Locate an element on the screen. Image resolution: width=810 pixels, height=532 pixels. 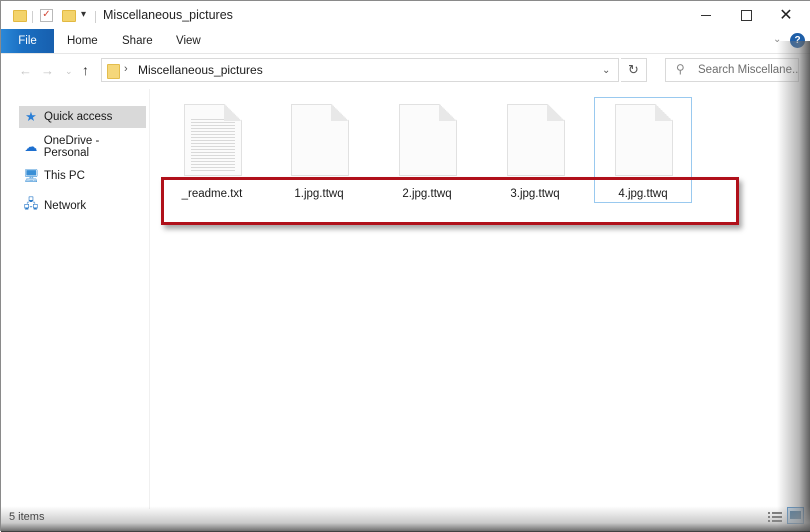
up-arrow-icon: ↑ is located at coordinates (85, 70).